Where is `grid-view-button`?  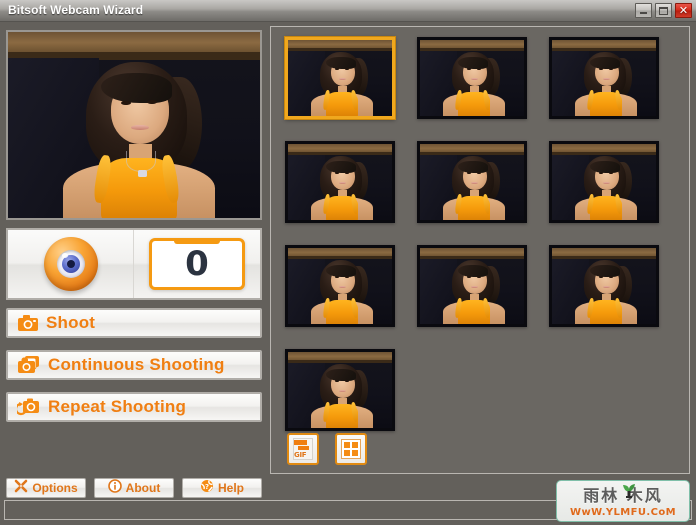 grid-view-button is located at coordinates (351, 449).